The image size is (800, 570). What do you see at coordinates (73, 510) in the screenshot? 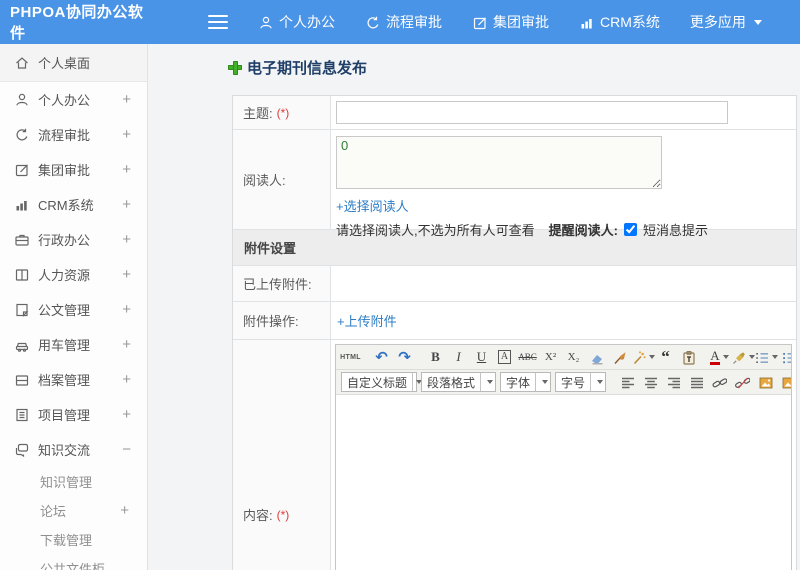
I see `sidebar-subitem-forum: 论坛 +` at bounding box center [73, 510].